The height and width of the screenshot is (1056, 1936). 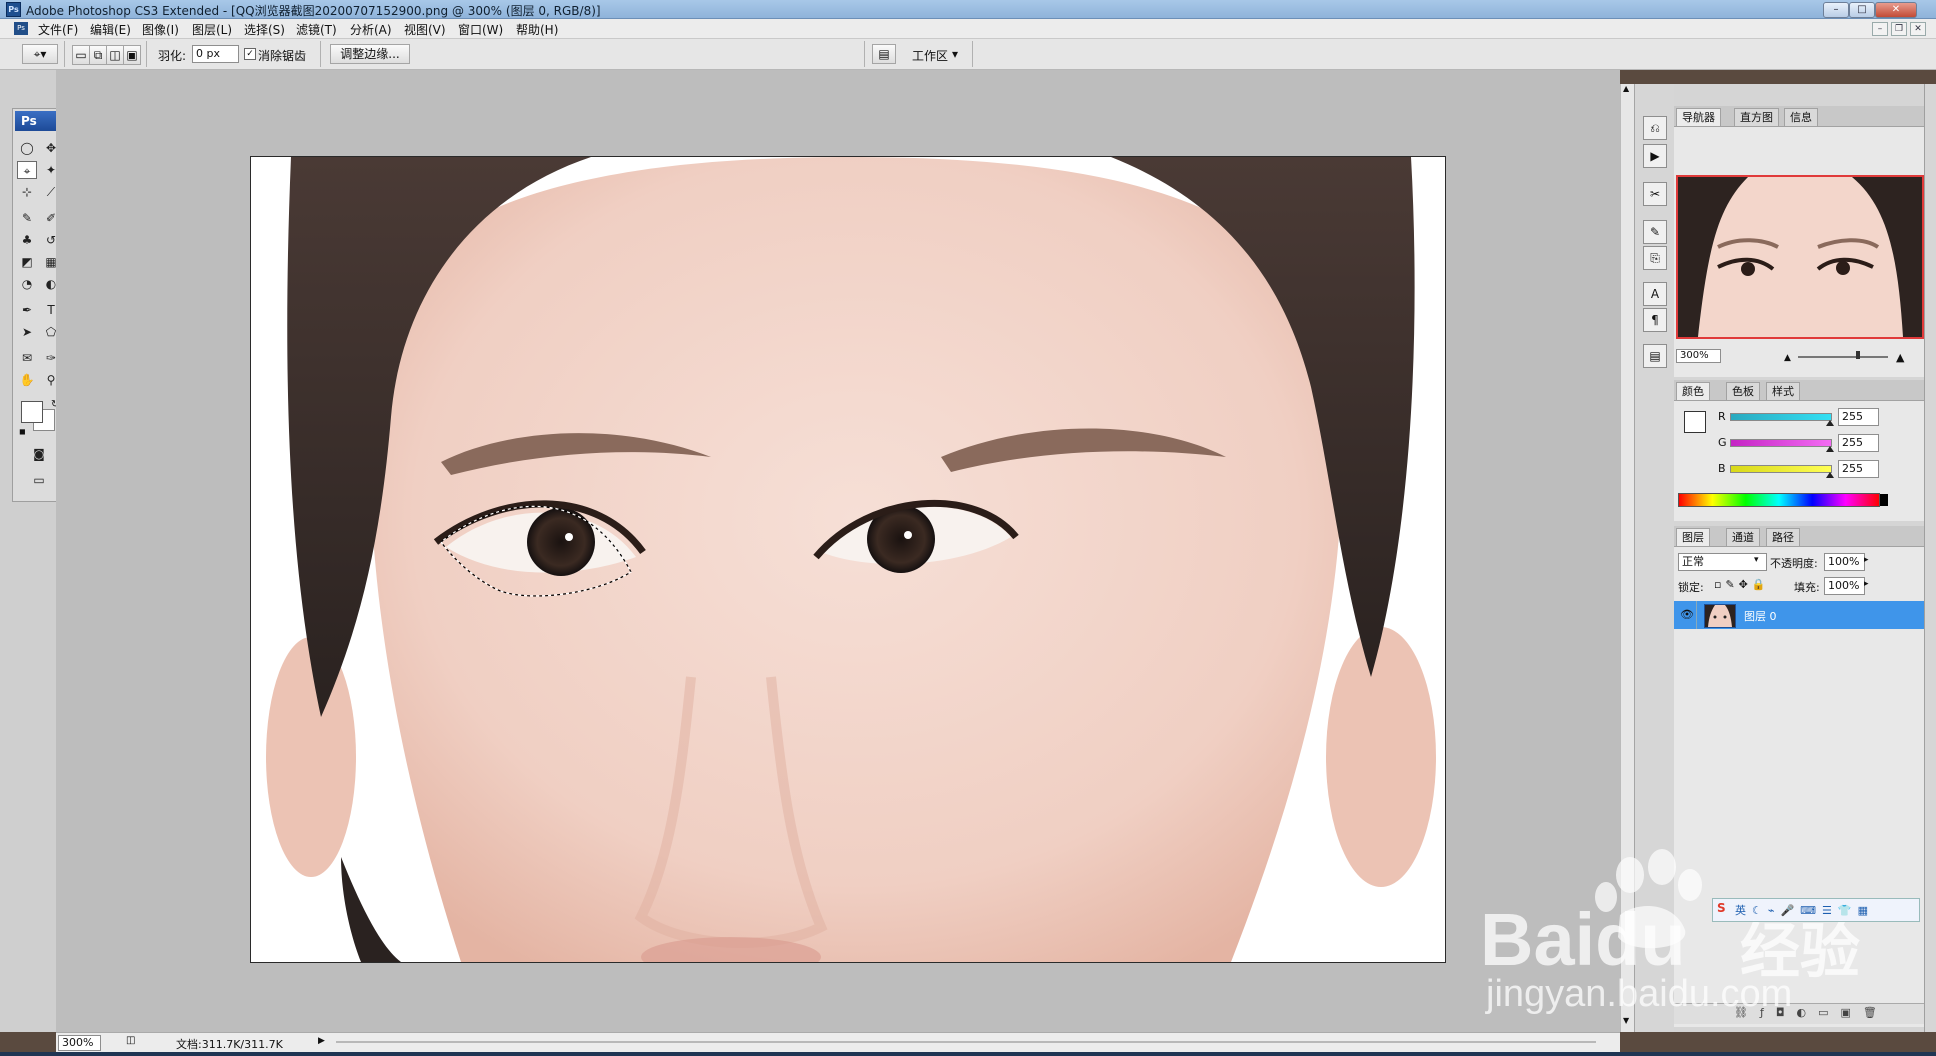 What do you see at coordinates (930, 55) in the screenshot?
I see `workspace-menu: 工作区` at bounding box center [930, 55].